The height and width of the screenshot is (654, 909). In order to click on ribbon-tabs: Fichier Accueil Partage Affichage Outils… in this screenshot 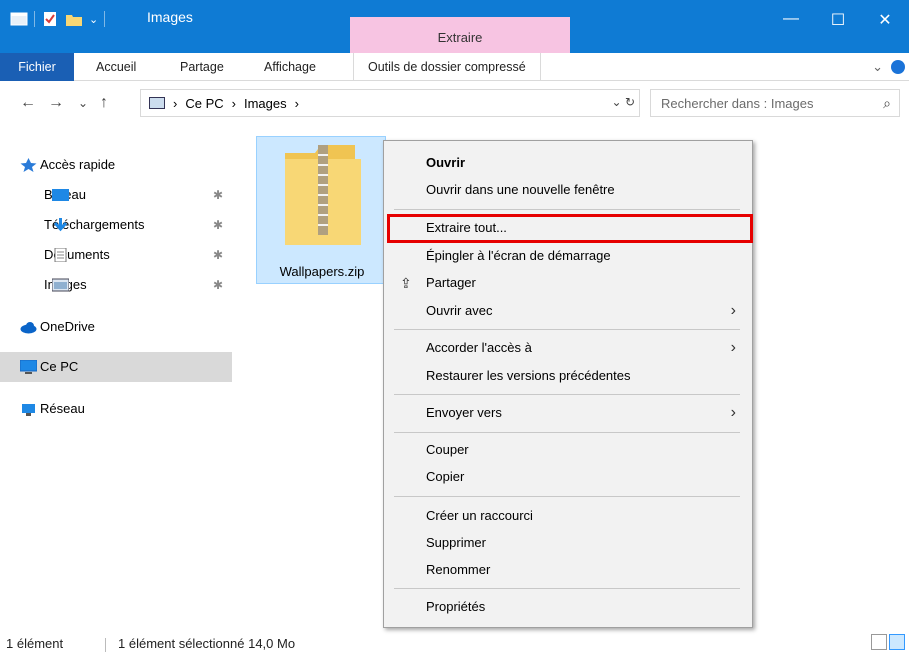, I will do `click(454, 67)`.